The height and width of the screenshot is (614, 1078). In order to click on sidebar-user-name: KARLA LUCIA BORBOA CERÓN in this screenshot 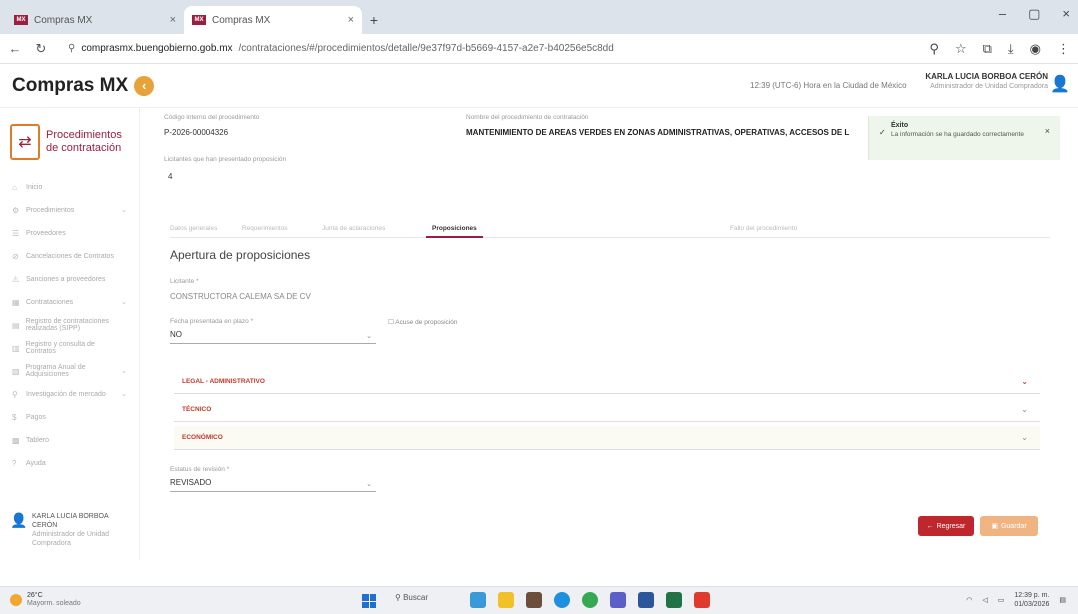, I will do `click(70, 521)`.